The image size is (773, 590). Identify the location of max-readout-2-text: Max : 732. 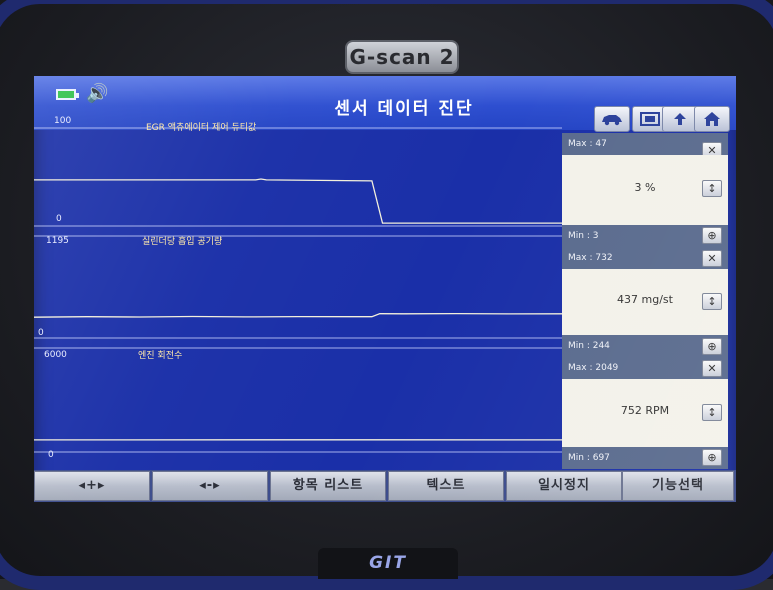
(590, 258).